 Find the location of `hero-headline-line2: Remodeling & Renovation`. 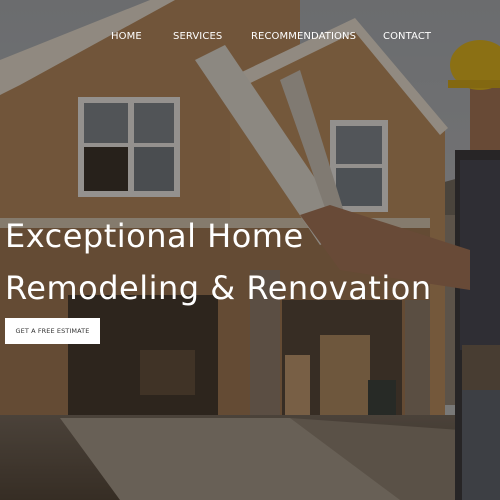

hero-headline-line2: Remodeling & Renovation is located at coordinates (218, 288).